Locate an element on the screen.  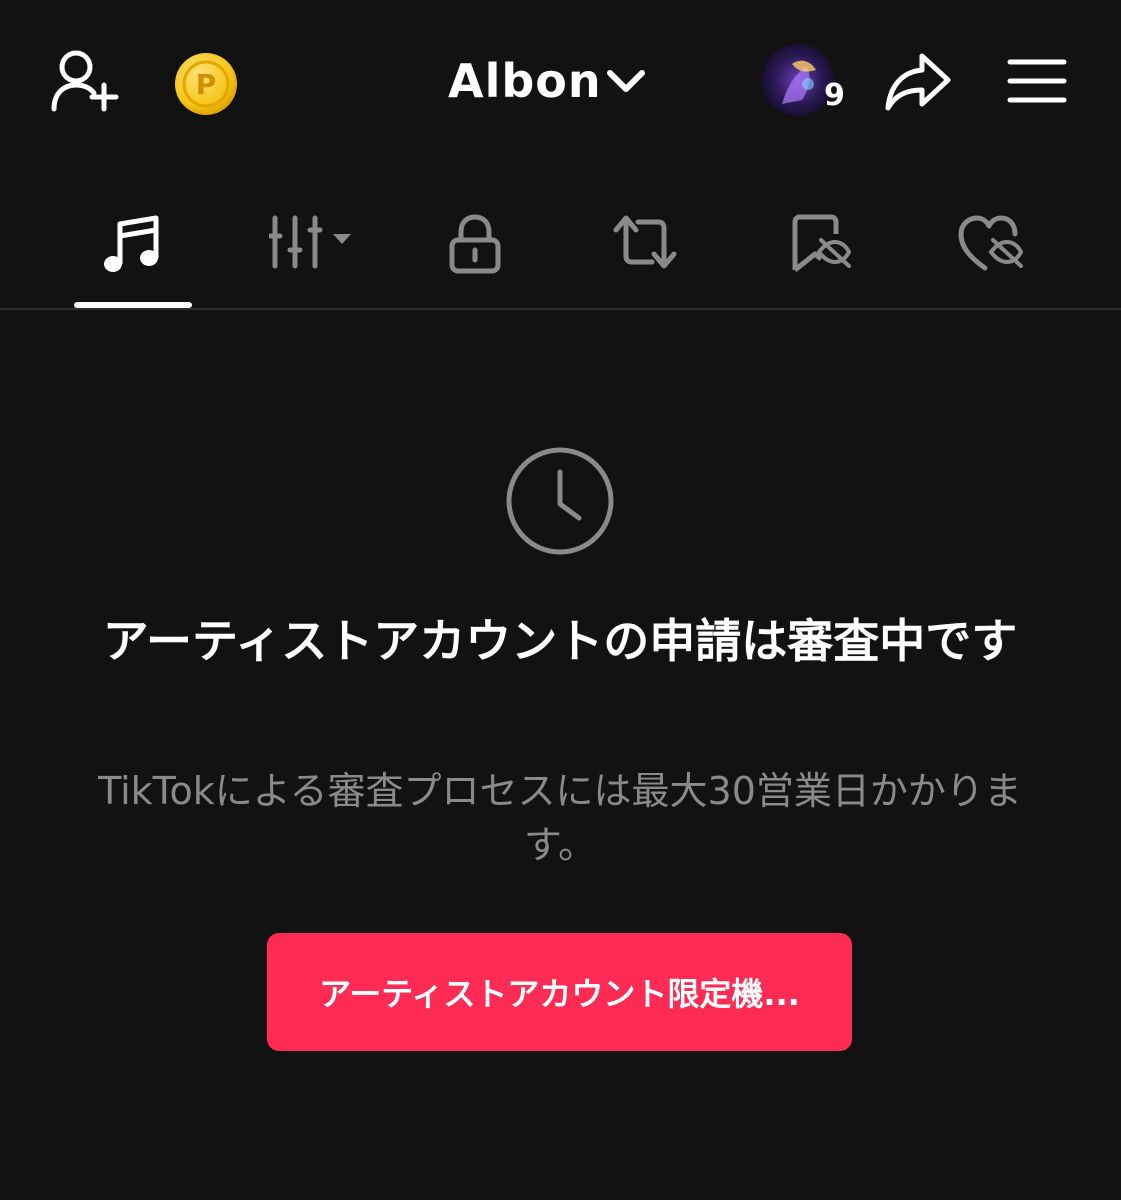
avatar-button: 9 is located at coordinates (807, 80).